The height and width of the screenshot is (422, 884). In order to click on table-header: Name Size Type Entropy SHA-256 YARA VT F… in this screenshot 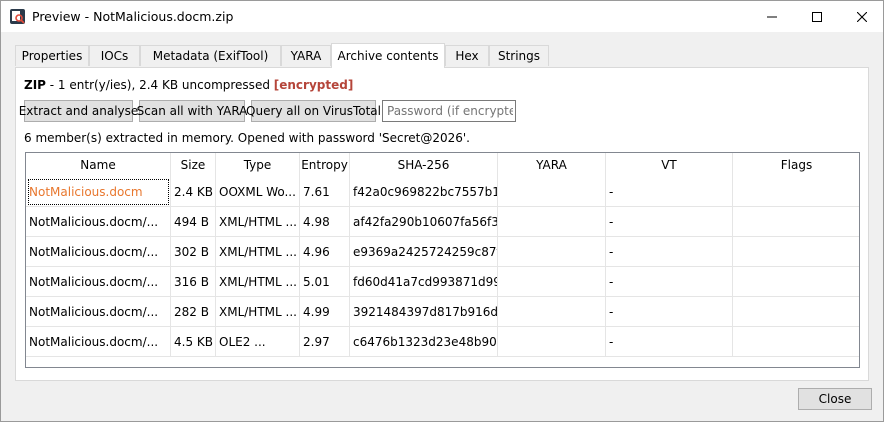, I will do `click(442, 165)`.